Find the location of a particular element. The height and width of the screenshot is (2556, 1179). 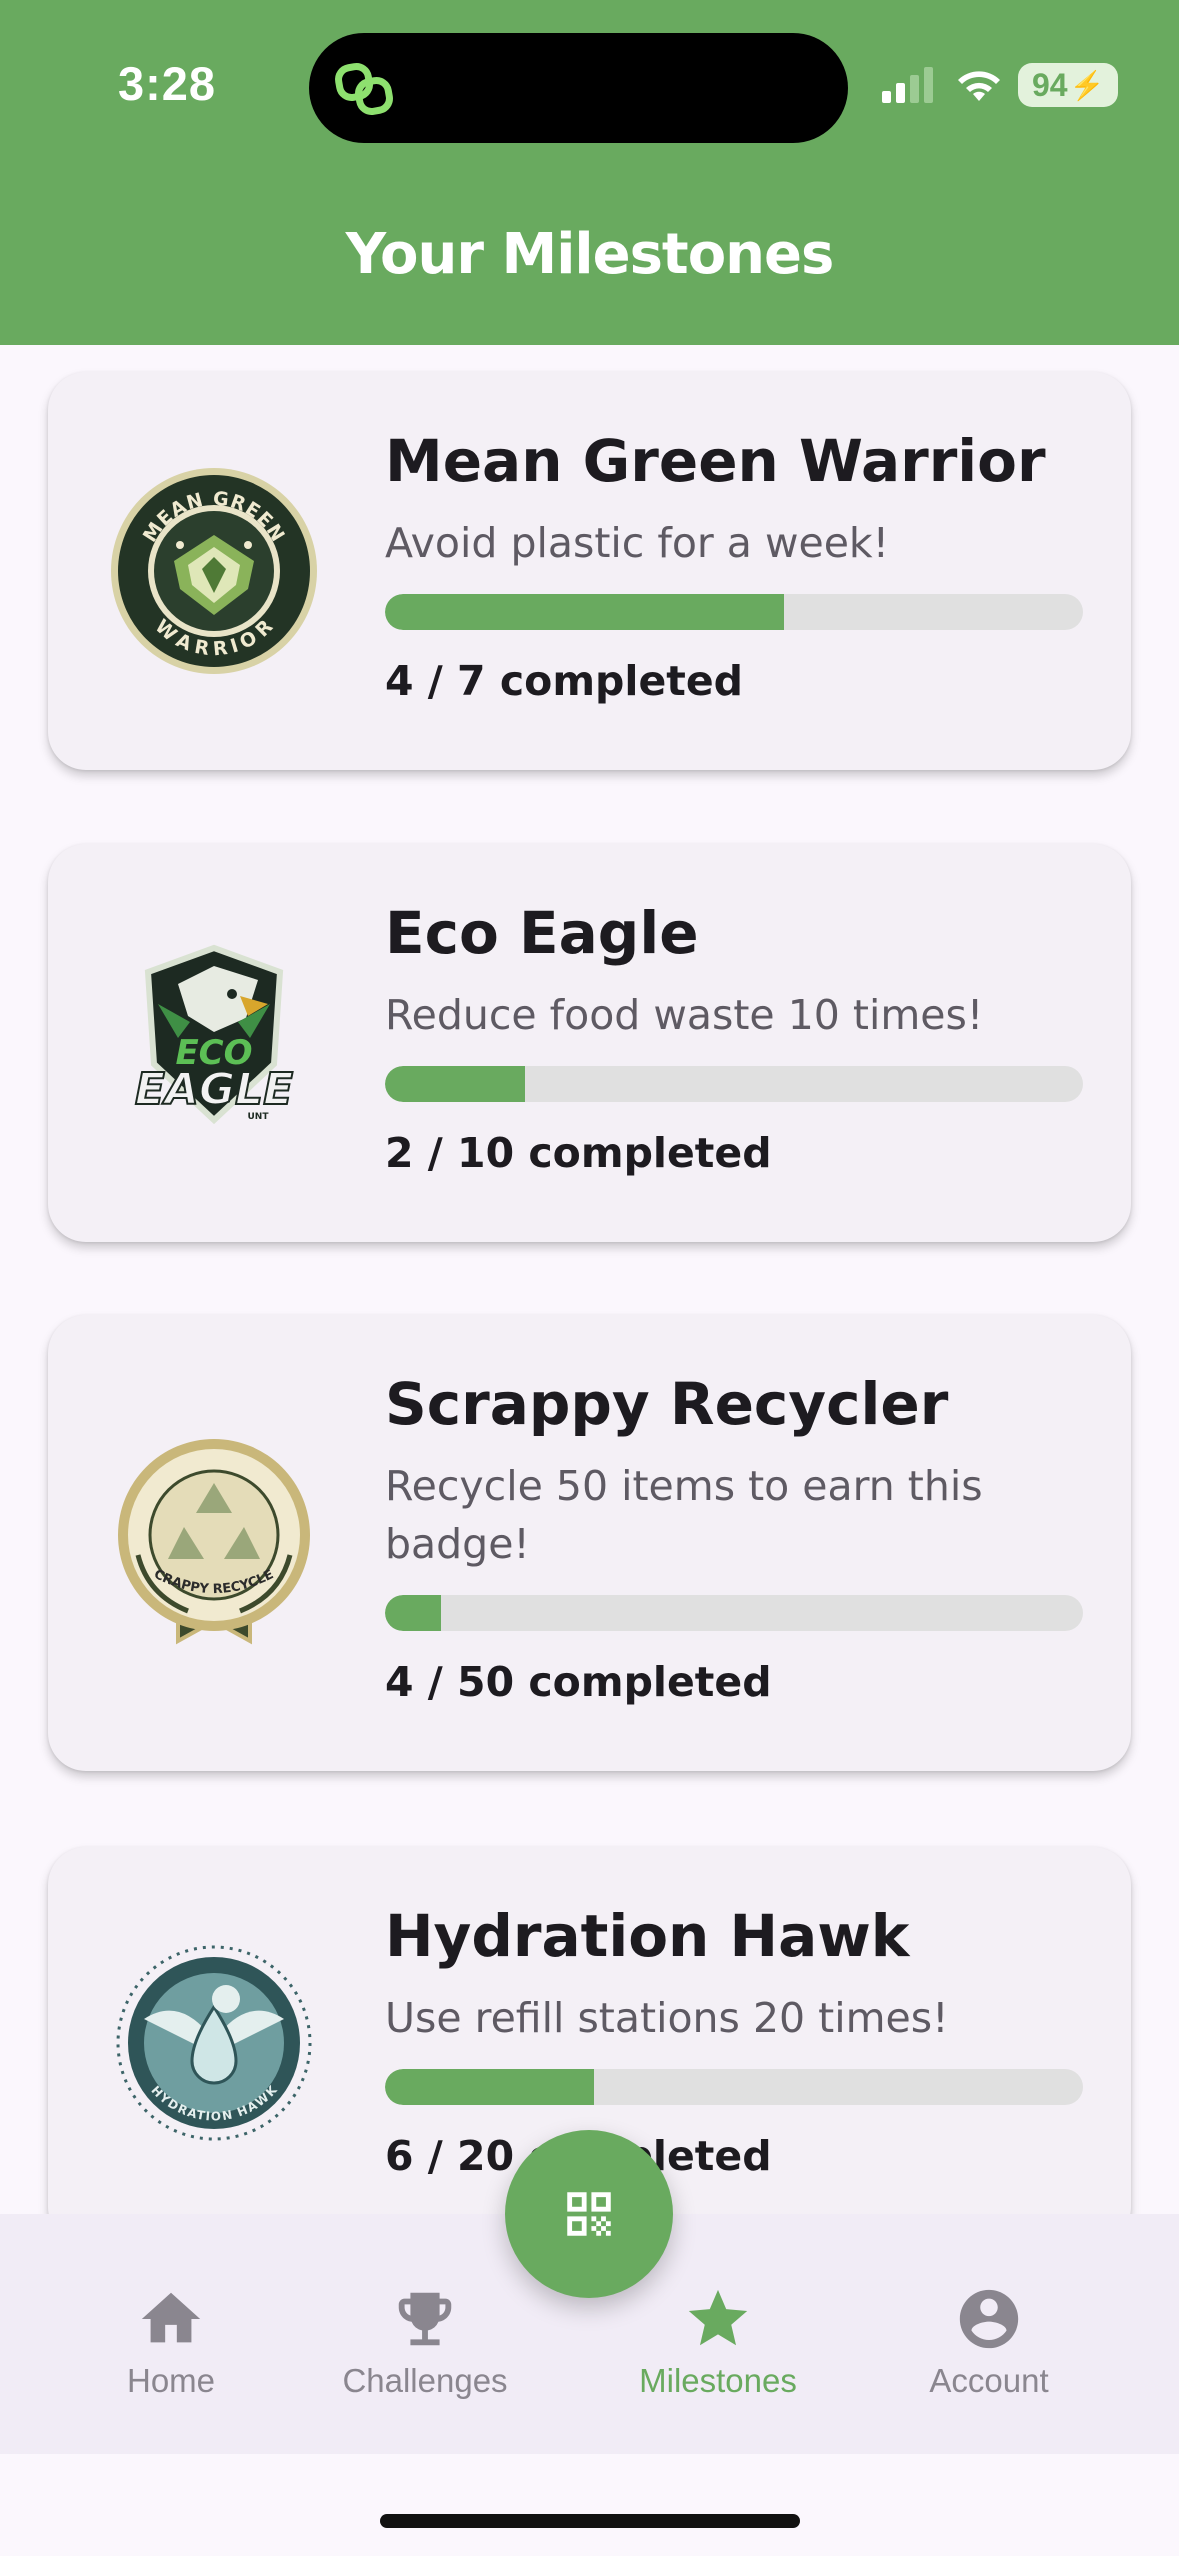

nav-item-challenges: Challenges is located at coordinates (425, 2342).